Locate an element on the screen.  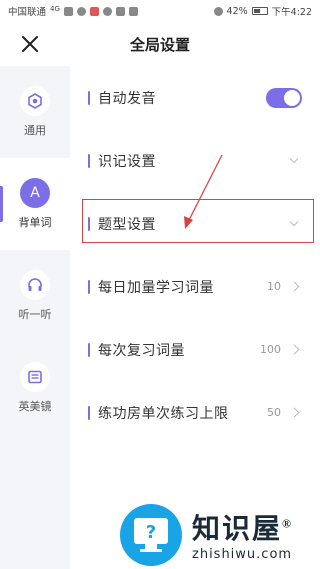
setting-label: 每日加量学习词量 is located at coordinates (156, 287).